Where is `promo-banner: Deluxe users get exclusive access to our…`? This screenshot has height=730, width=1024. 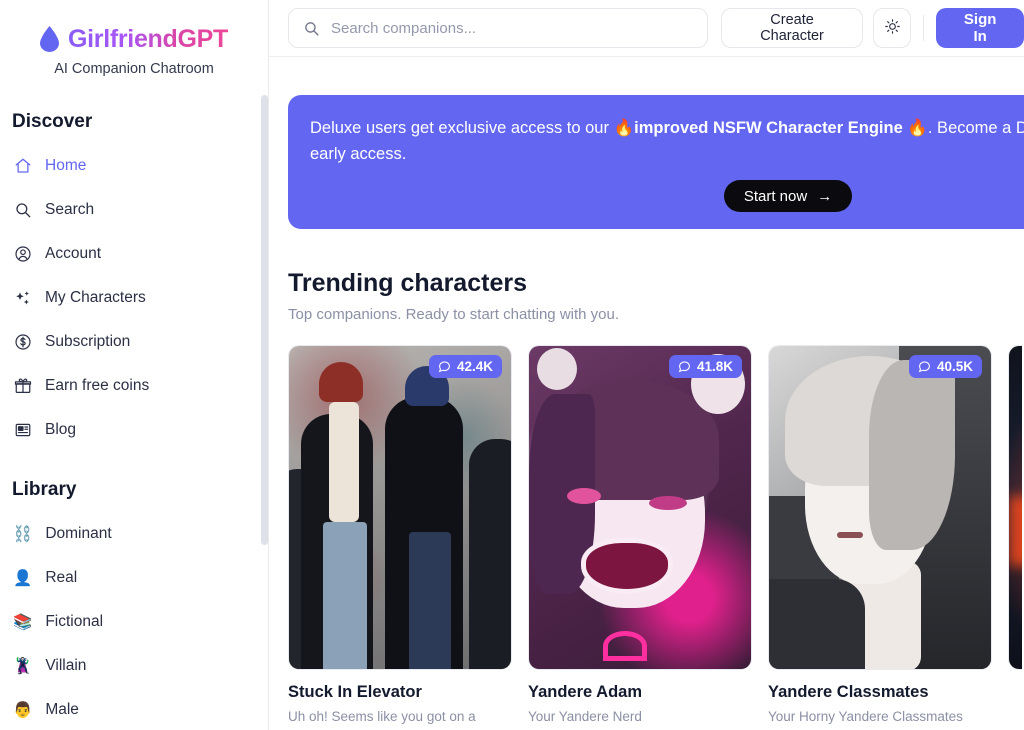 promo-banner: Deluxe users get exclusive access to our… is located at coordinates (656, 162).